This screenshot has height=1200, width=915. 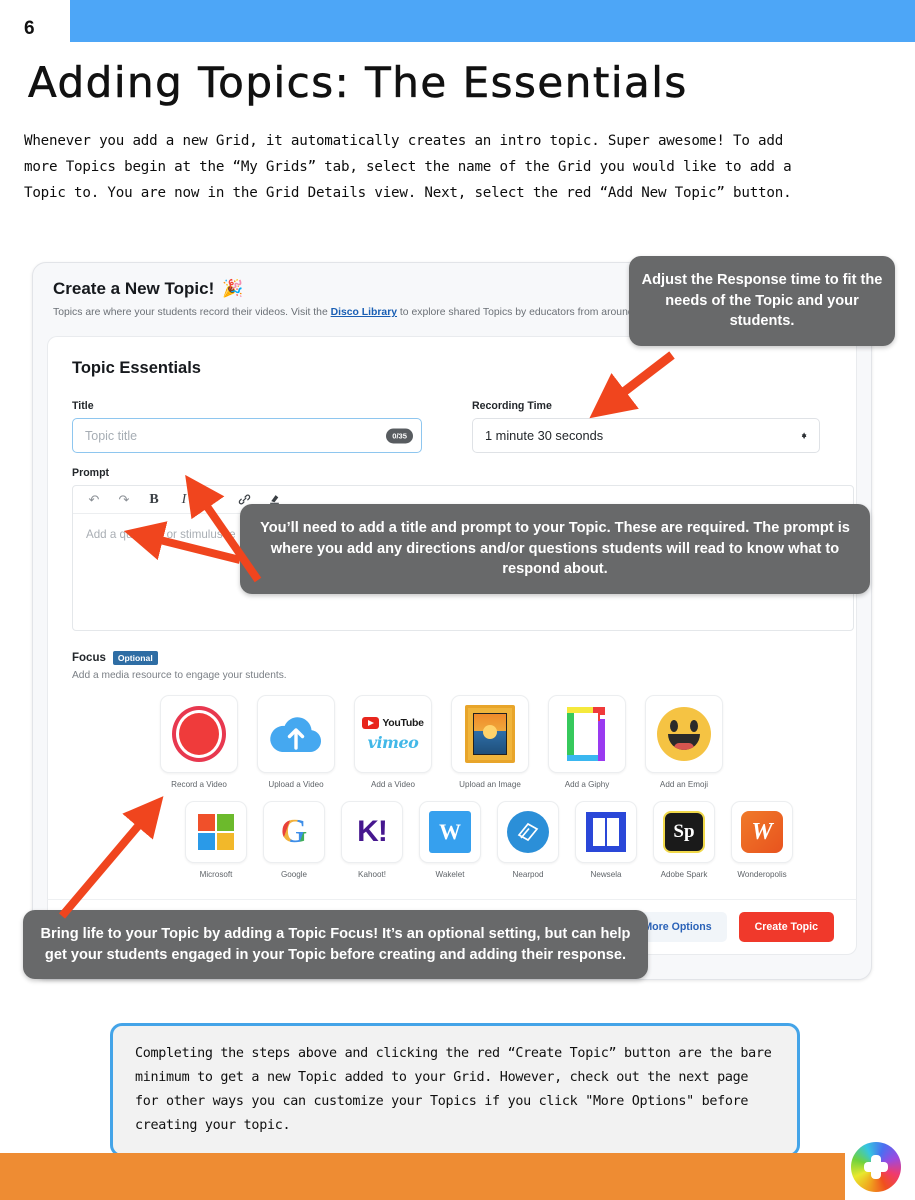 What do you see at coordinates (111, 435) in the screenshot?
I see `title-placeholder: Topic title` at bounding box center [111, 435].